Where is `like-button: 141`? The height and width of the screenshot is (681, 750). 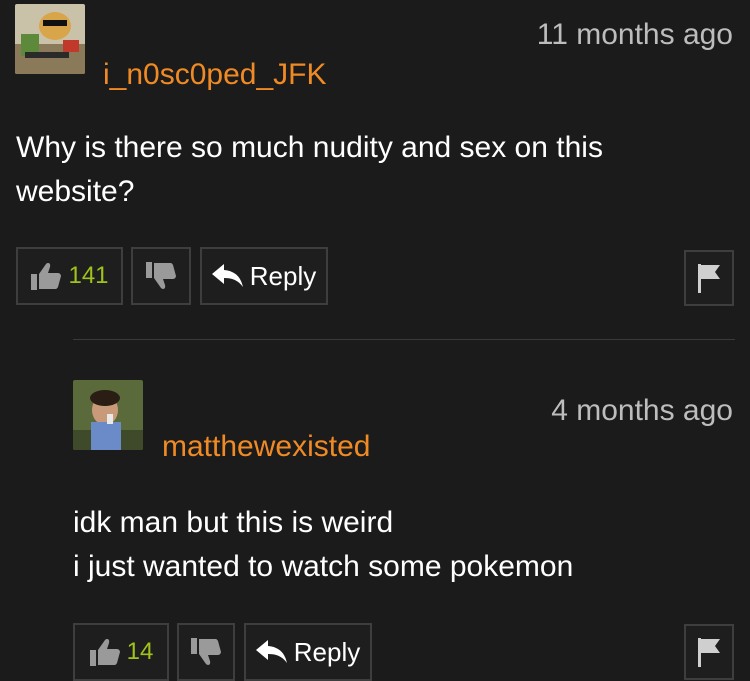
like-button: 141 is located at coordinates (69, 276).